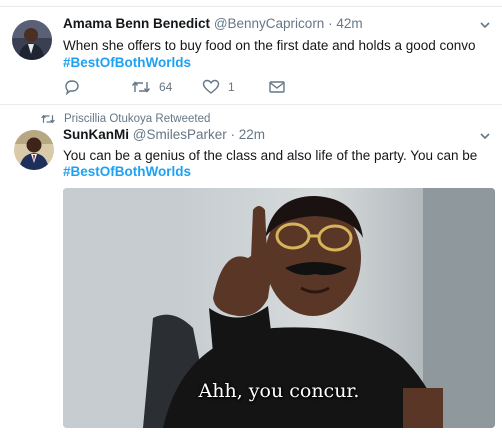 This screenshot has height=437, width=502. I want to click on author-handle: @BennyCapricorn, so click(269, 23).